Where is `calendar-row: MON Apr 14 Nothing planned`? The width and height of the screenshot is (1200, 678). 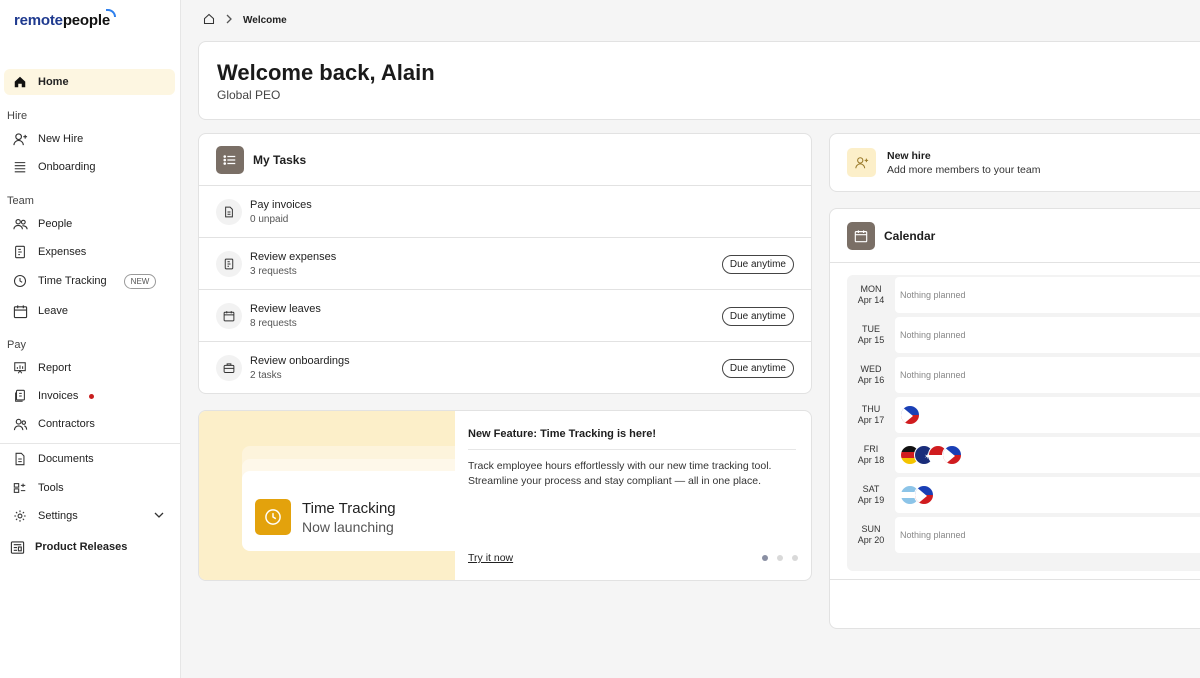
calendar-row: MON Apr 14 Nothing planned is located at coordinates (1023, 295).